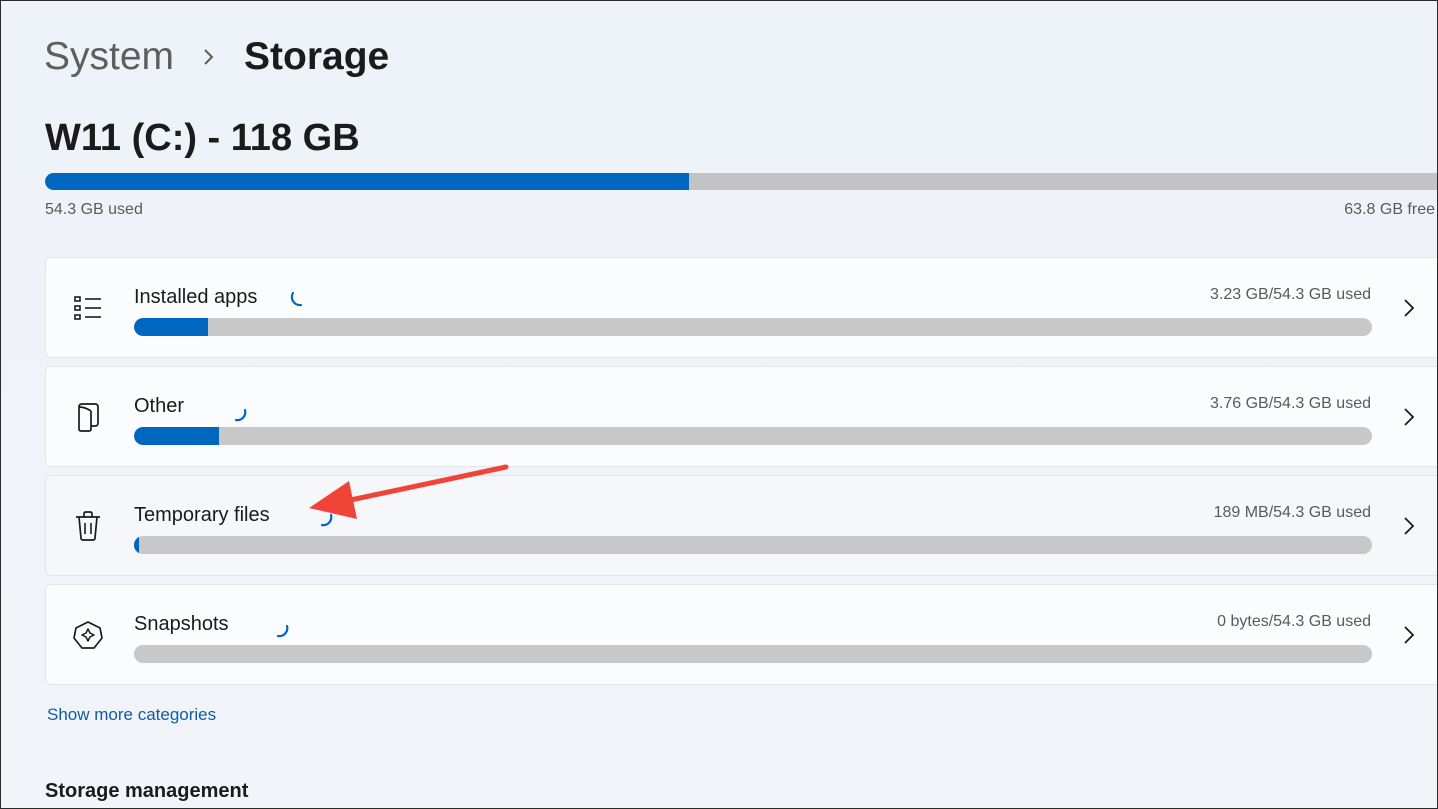 This screenshot has width=1438, height=809. Describe the element at coordinates (88, 635) in the screenshot. I see `snapshot-icon` at that location.